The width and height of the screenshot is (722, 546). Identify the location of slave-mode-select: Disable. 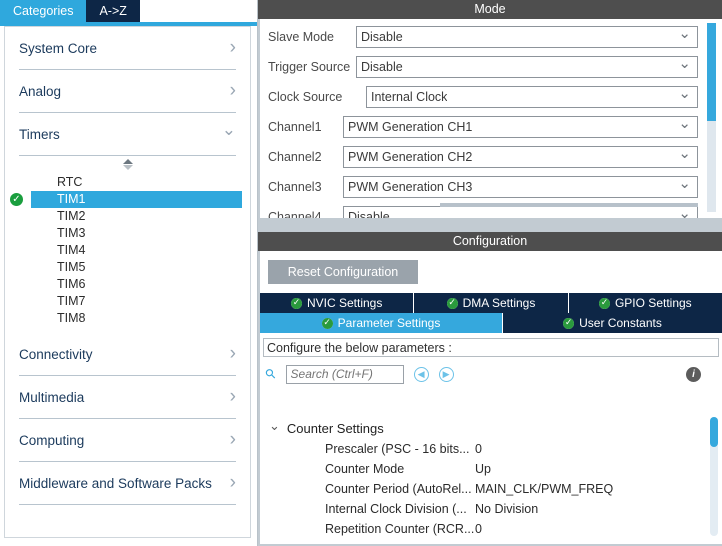
(527, 36).